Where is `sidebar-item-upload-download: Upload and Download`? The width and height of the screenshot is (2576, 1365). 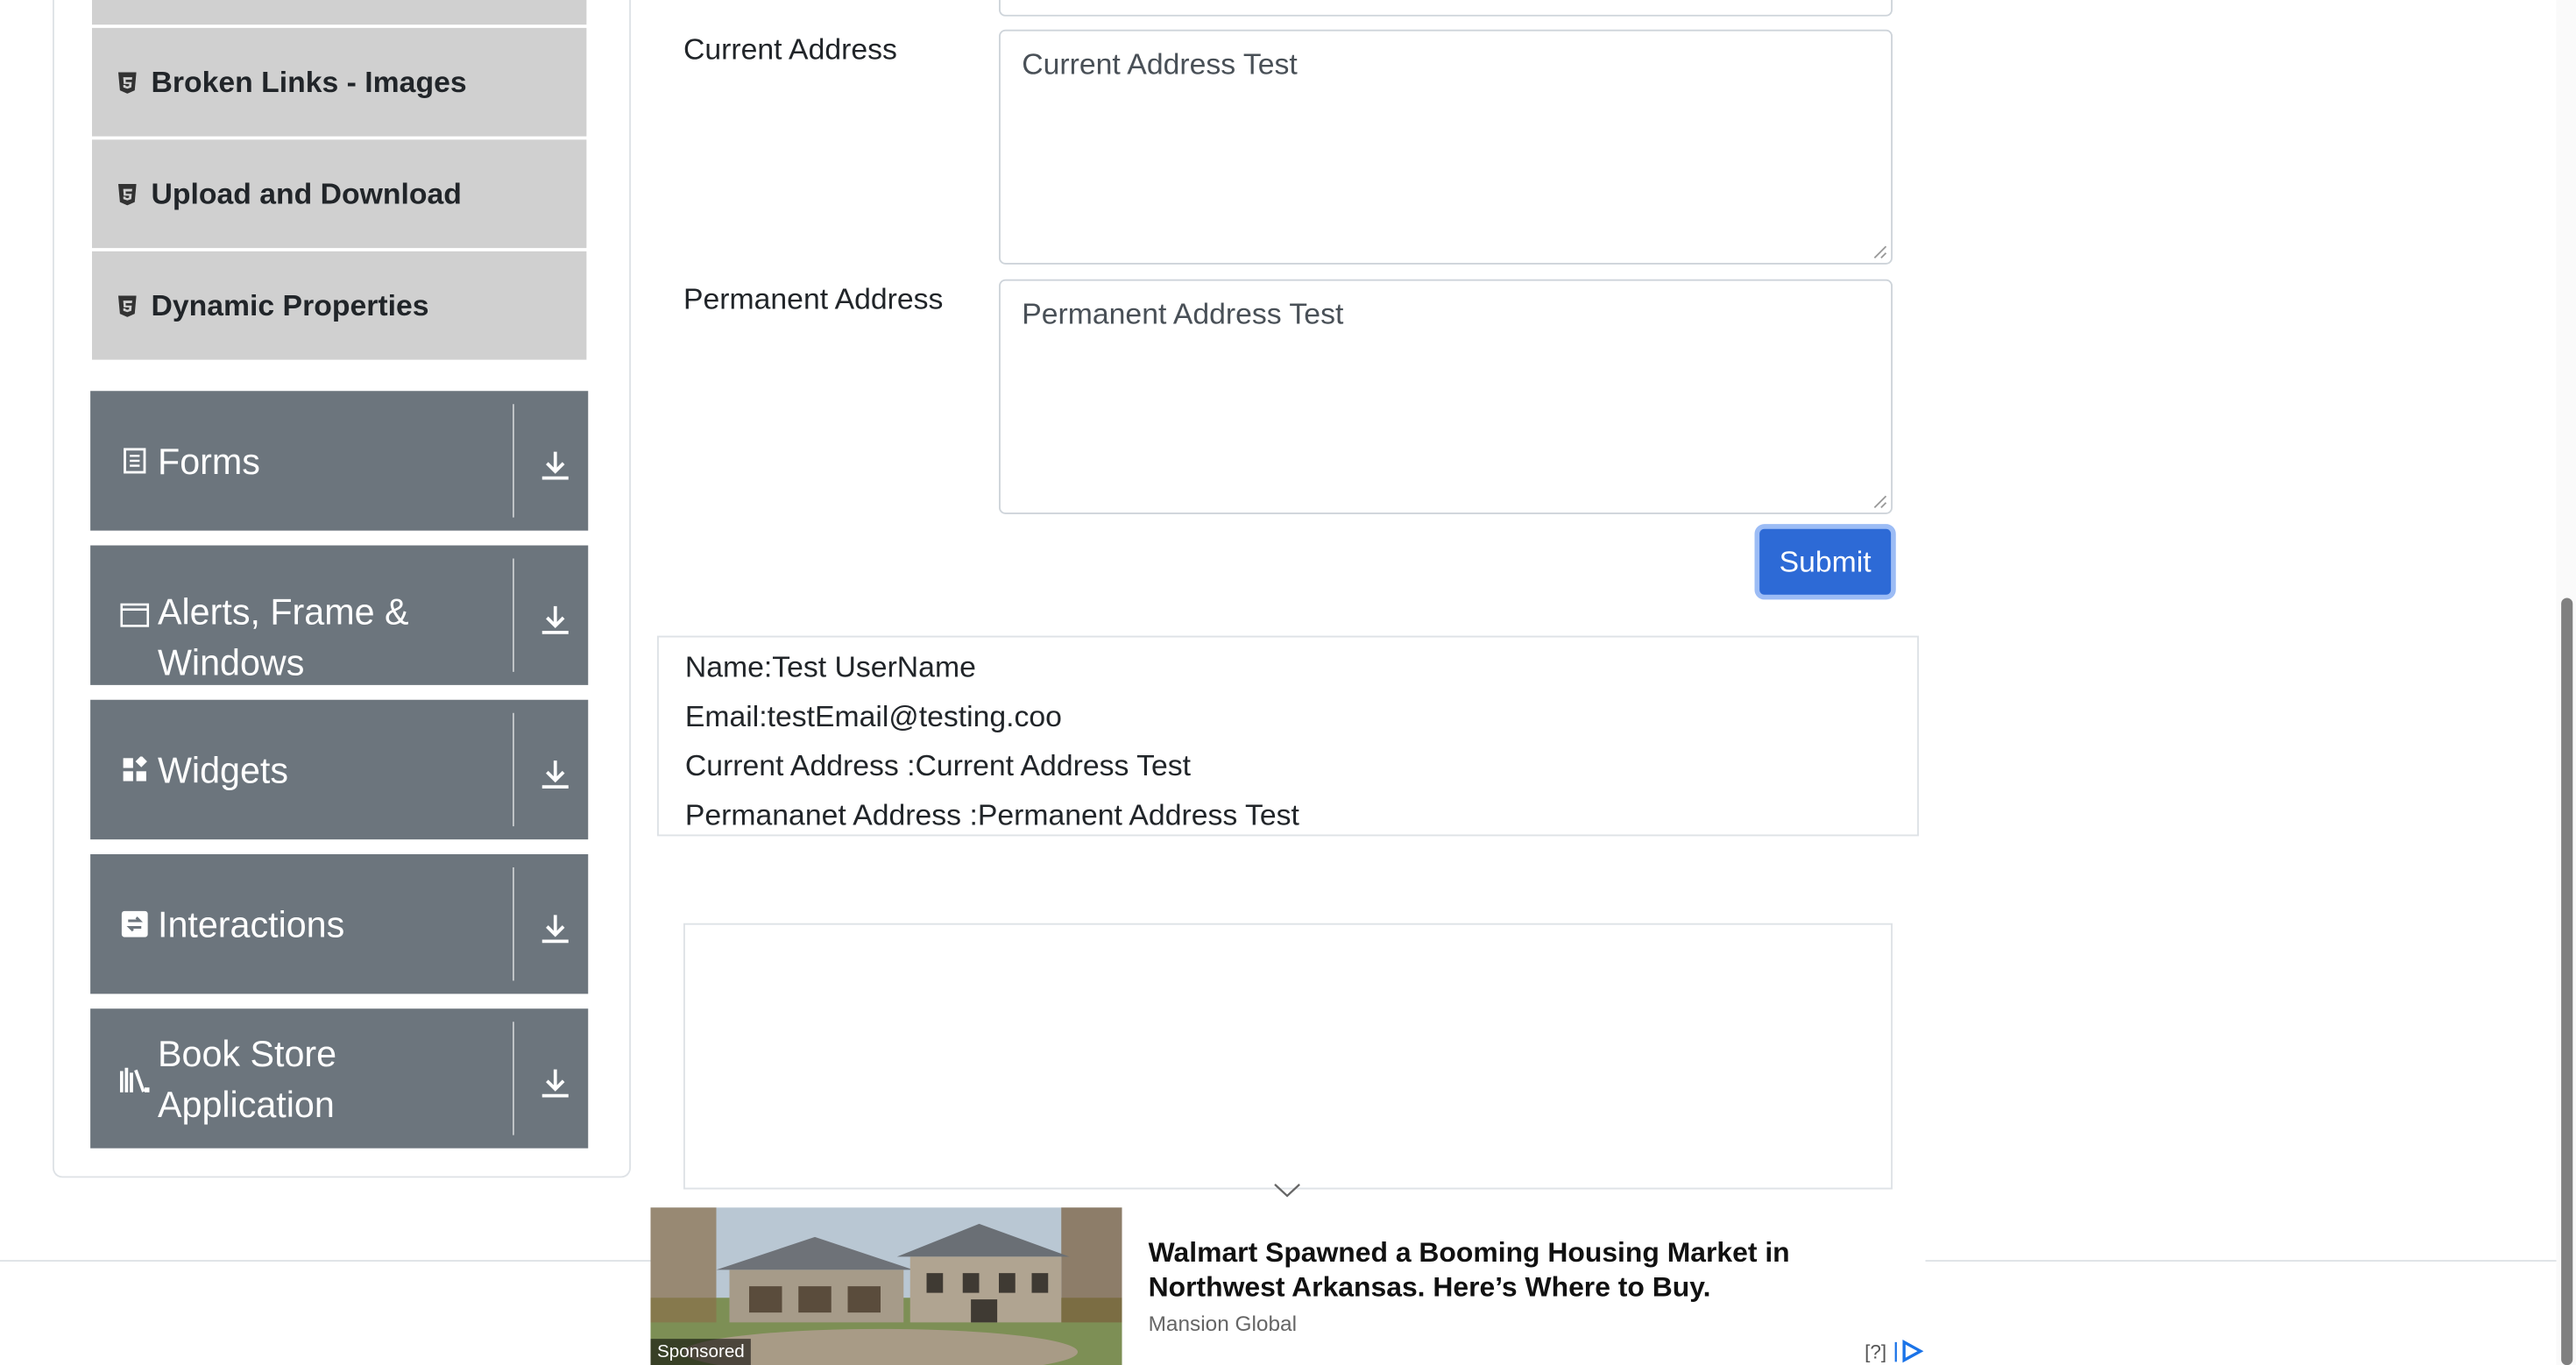 sidebar-item-upload-download: Upload and Download is located at coordinates (339, 194).